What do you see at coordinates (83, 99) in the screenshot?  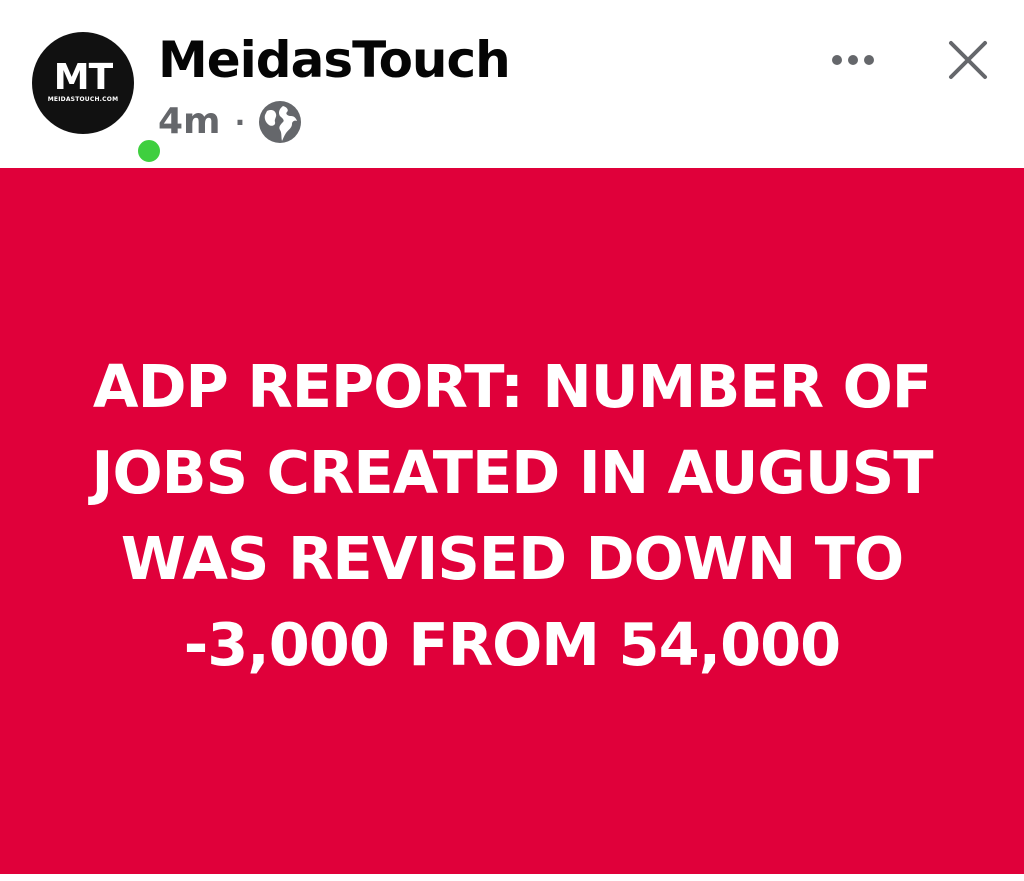 I see `avatar-subtext: MEIDASTOUCH.COM` at bounding box center [83, 99].